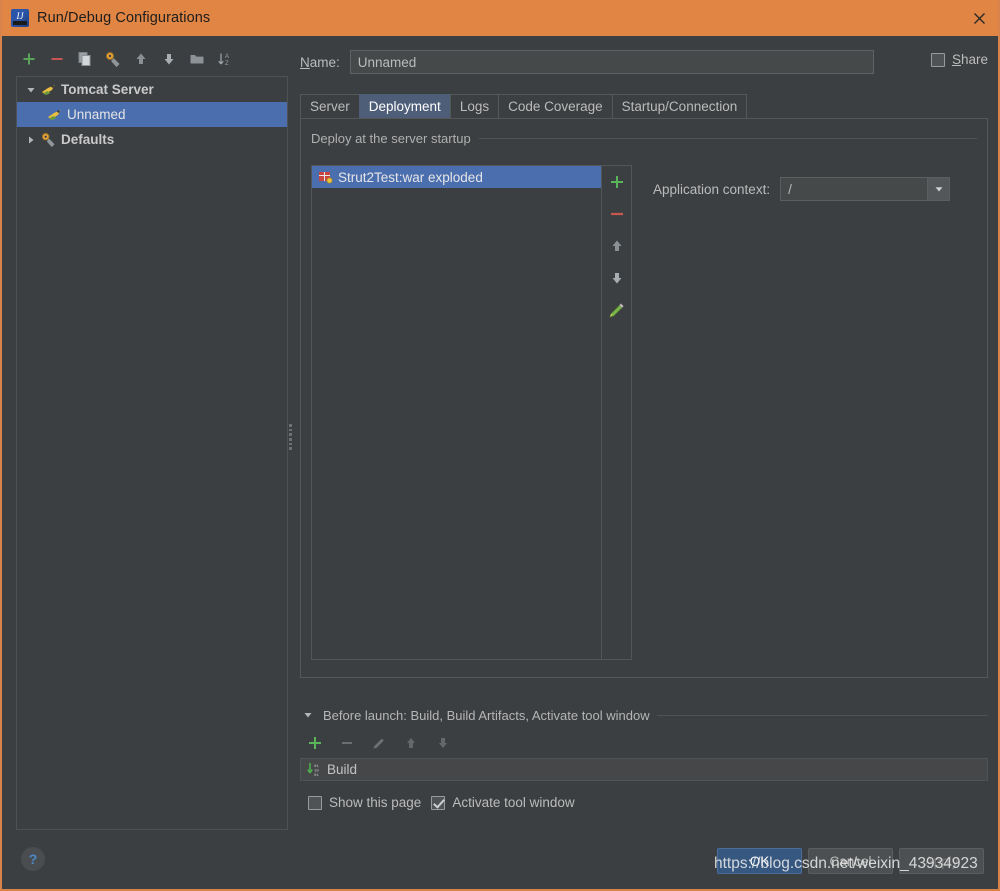  What do you see at coordinates (555, 106) in the screenshot?
I see `tab-code-coverage: Code Coverage` at bounding box center [555, 106].